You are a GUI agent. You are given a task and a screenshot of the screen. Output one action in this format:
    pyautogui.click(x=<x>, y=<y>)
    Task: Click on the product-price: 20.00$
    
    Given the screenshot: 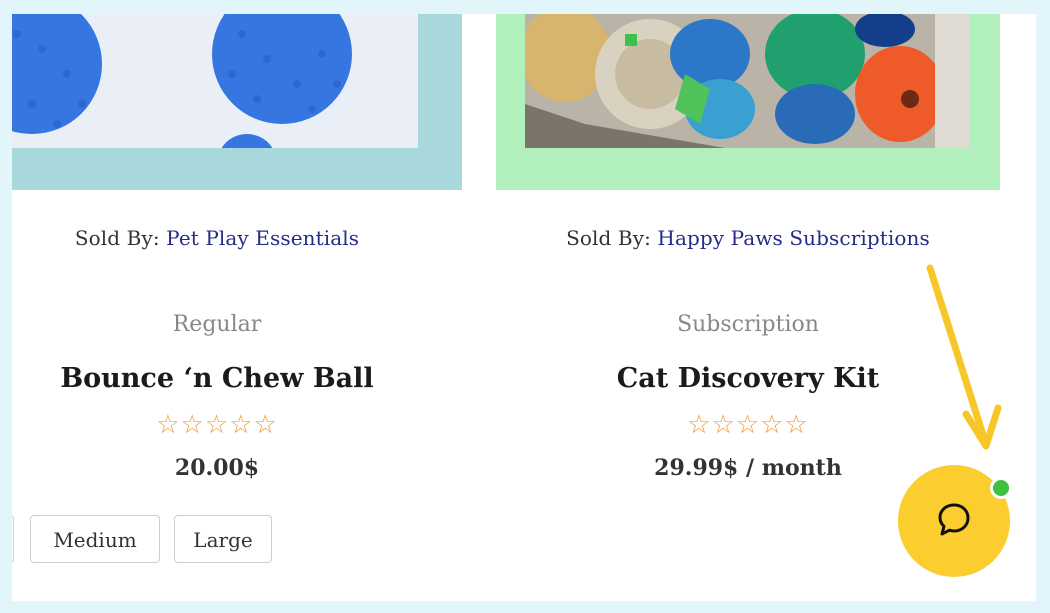 What is the action you would take?
    pyautogui.click(x=217, y=468)
    